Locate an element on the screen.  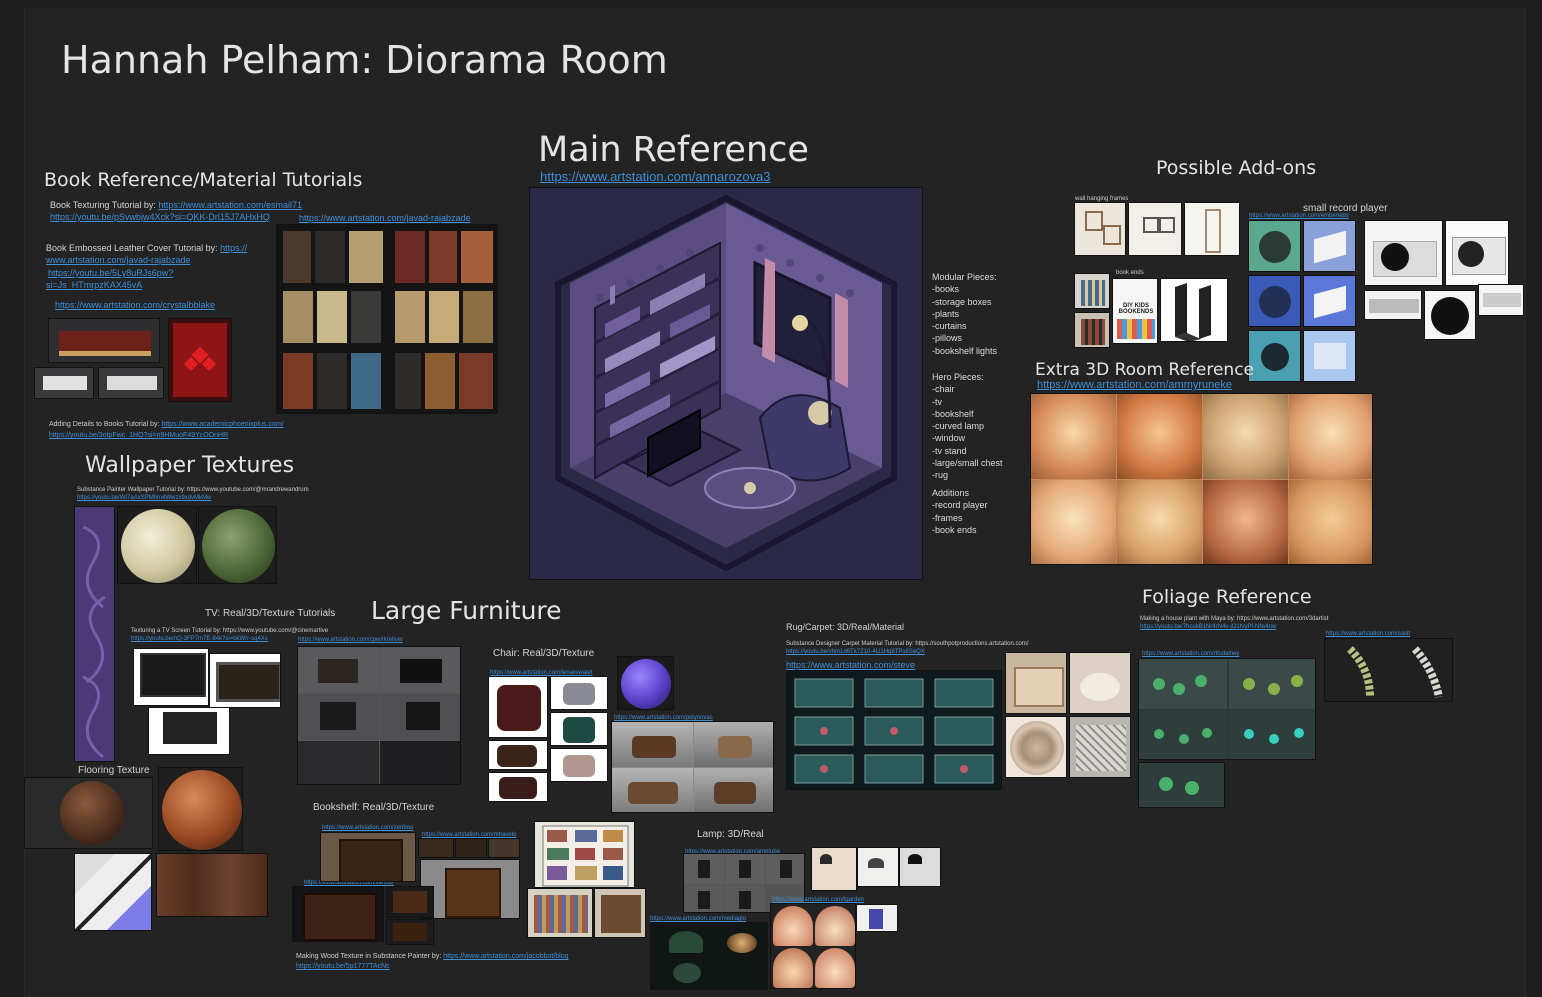
book-cover-image is located at coordinates (200, 360).